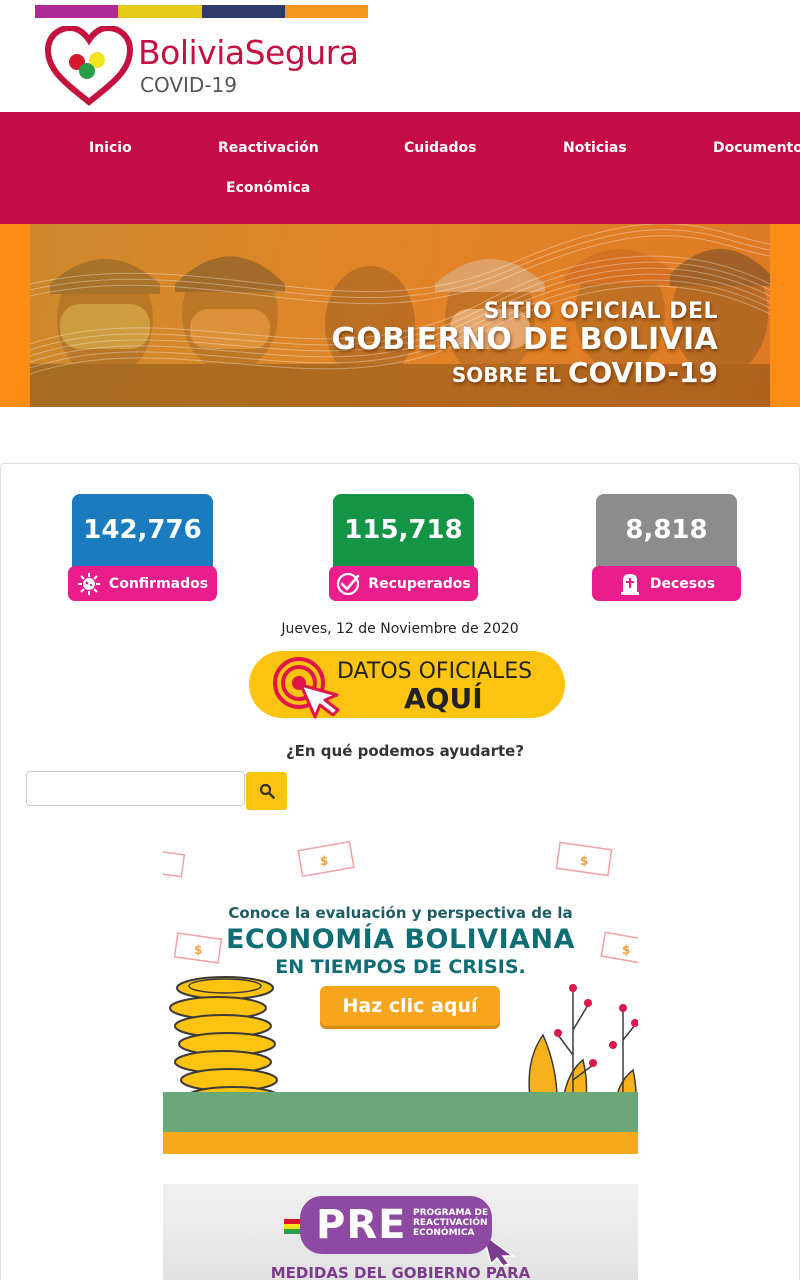  What do you see at coordinates (595, 148) in the screenshot?
I see `nav-item-noticias: Noticias` at bounding box center [595, 148].